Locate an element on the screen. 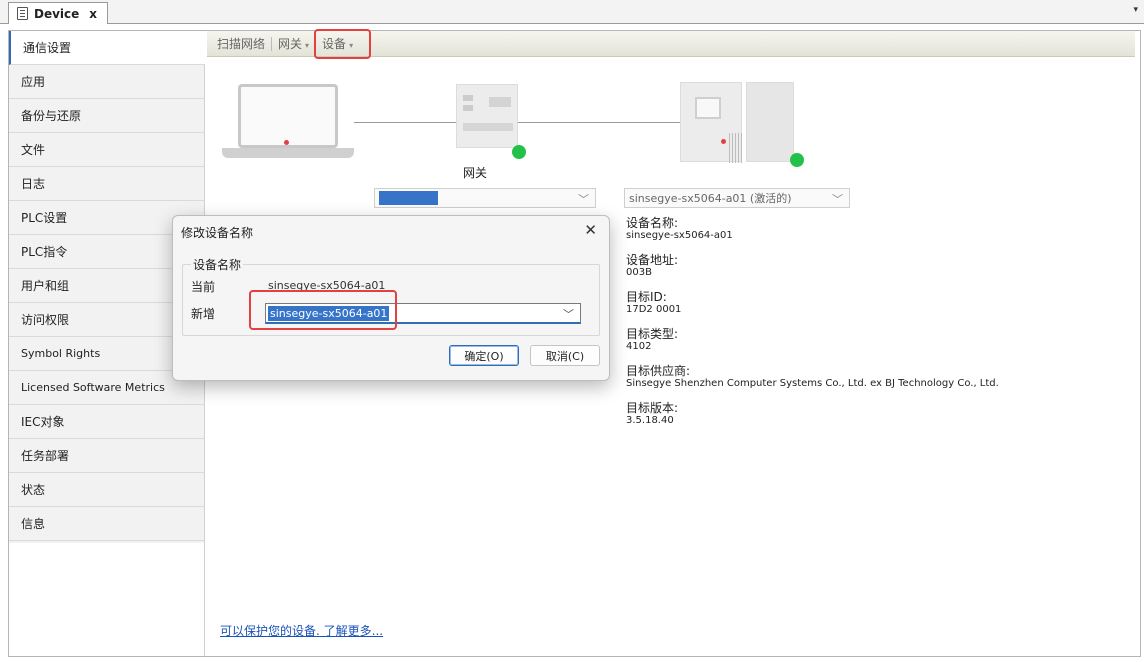 Image resolution: width=1144 pixels, height=662 pixels. network-connection-line is located at coordinates (523, 122).